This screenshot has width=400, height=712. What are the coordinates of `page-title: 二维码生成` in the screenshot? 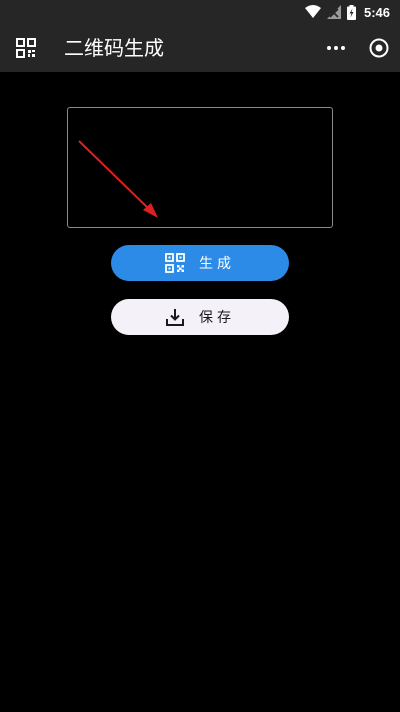 It's located at (114, 48).